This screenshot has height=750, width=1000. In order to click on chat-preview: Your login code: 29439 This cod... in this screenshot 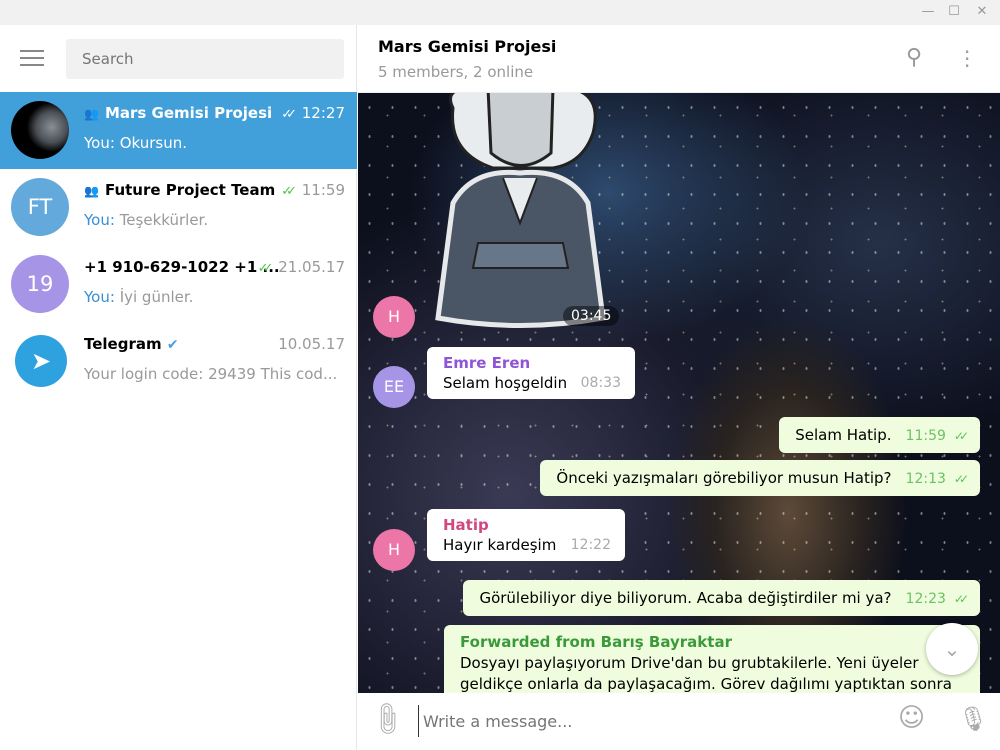, I will do `click(211, 374)`.